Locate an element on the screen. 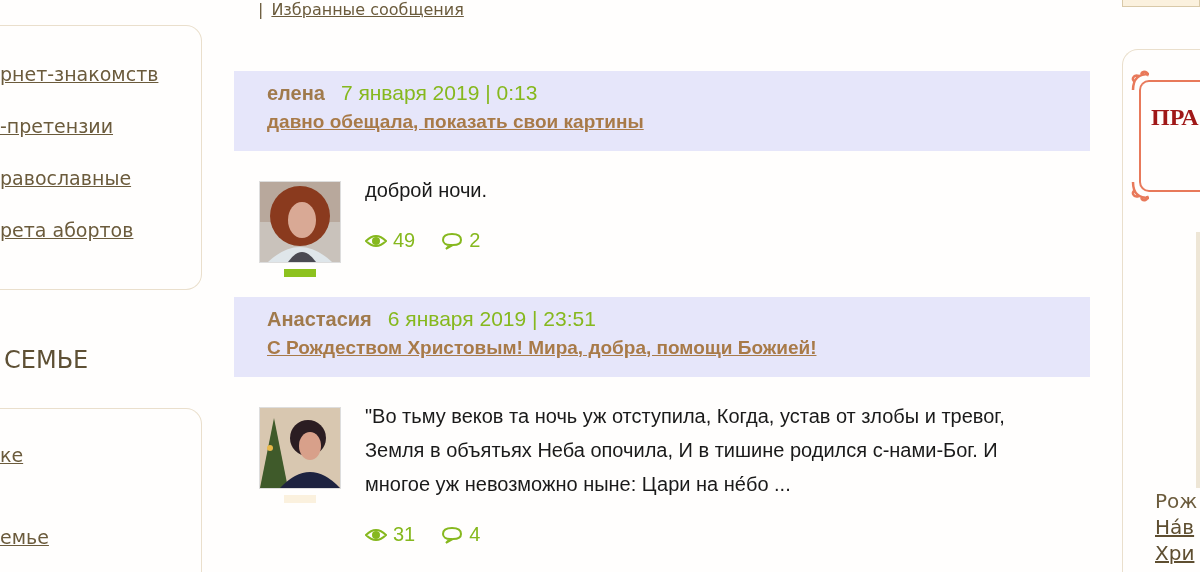 This screenshot has height=572, width=1200. author-name: елена is located at coordinates (296, 93).